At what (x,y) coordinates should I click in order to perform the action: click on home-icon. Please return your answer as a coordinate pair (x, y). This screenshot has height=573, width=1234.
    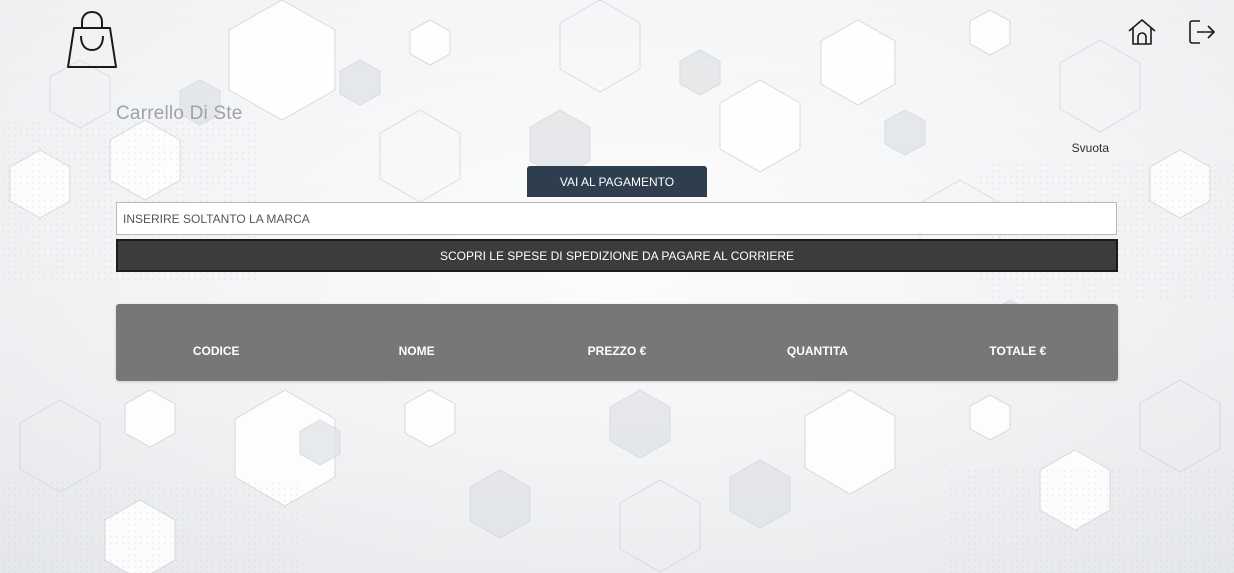
    Looking at the image, I should click on (1142, 32).